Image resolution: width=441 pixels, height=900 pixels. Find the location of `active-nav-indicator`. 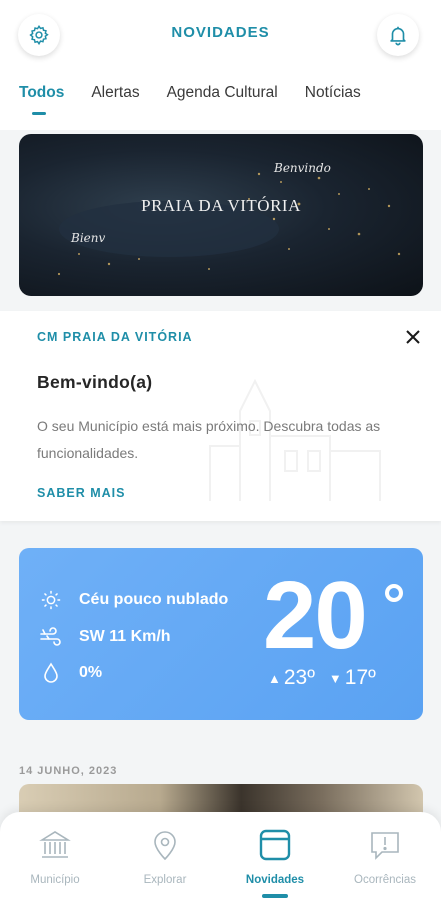

active-nav-indicator is located at coordinates (275, 896).